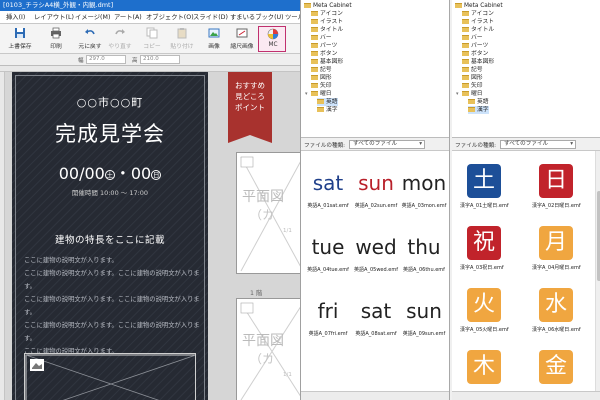 This screenshot has height=400, width=600. I want to click on redo-icon, so click(120, 32).